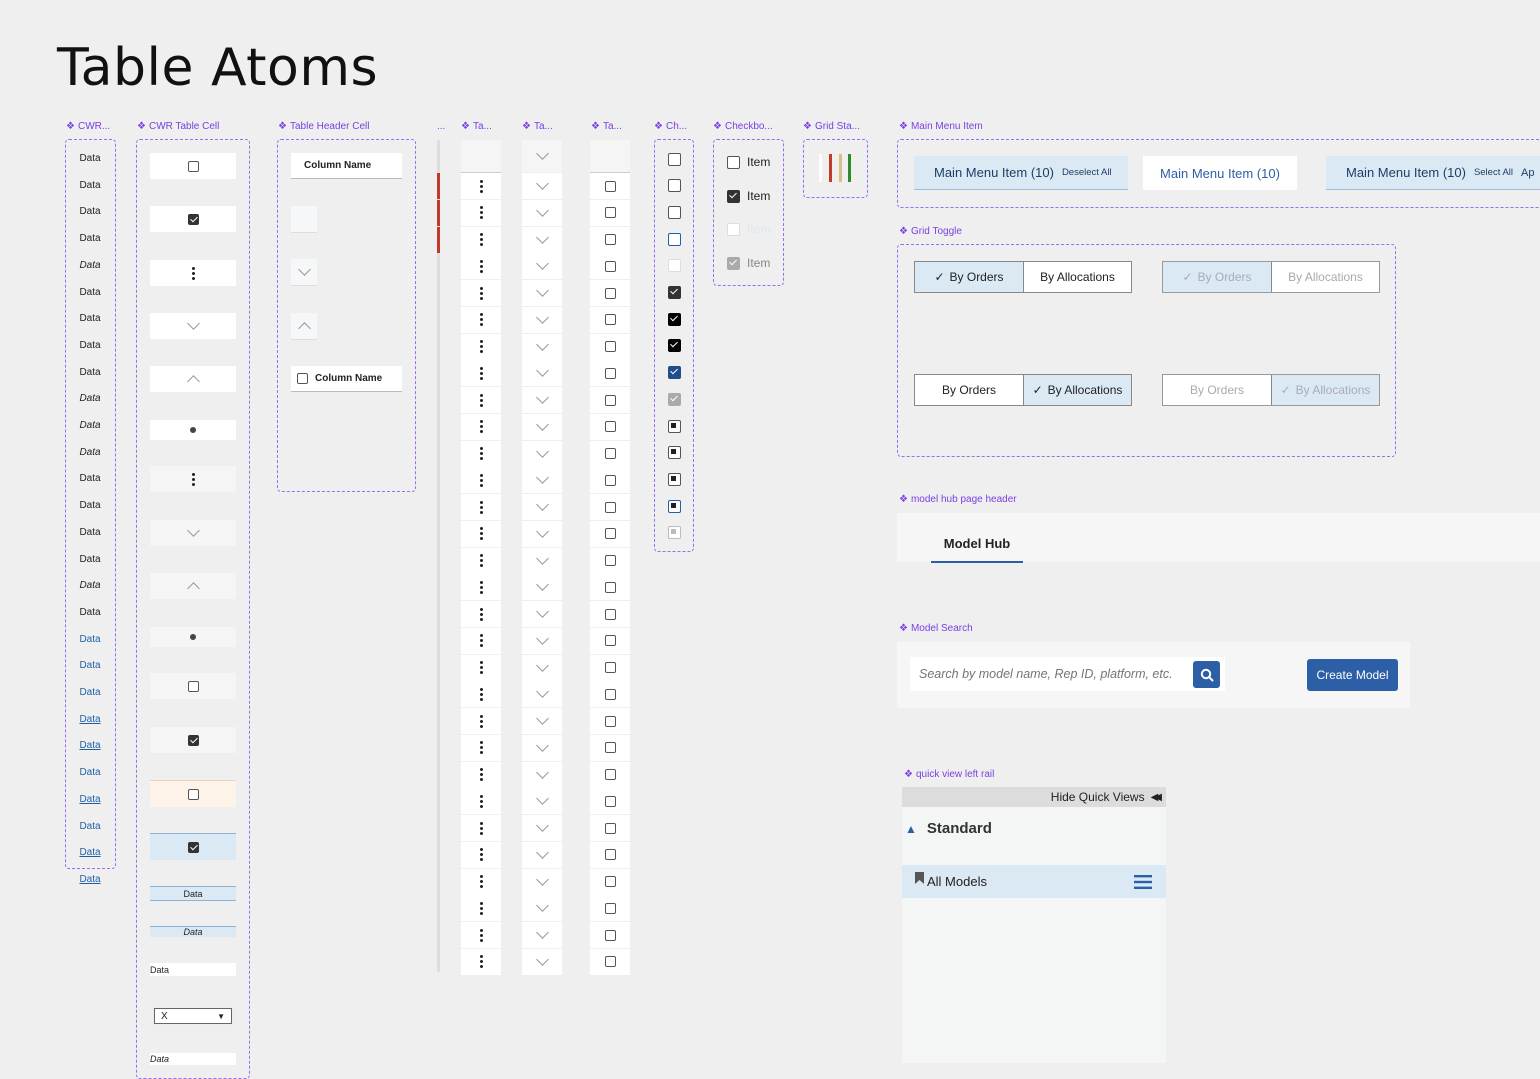 This screenshot has width=1540, height=1079. I want to click on checkbox-focused, so click(674, 239).